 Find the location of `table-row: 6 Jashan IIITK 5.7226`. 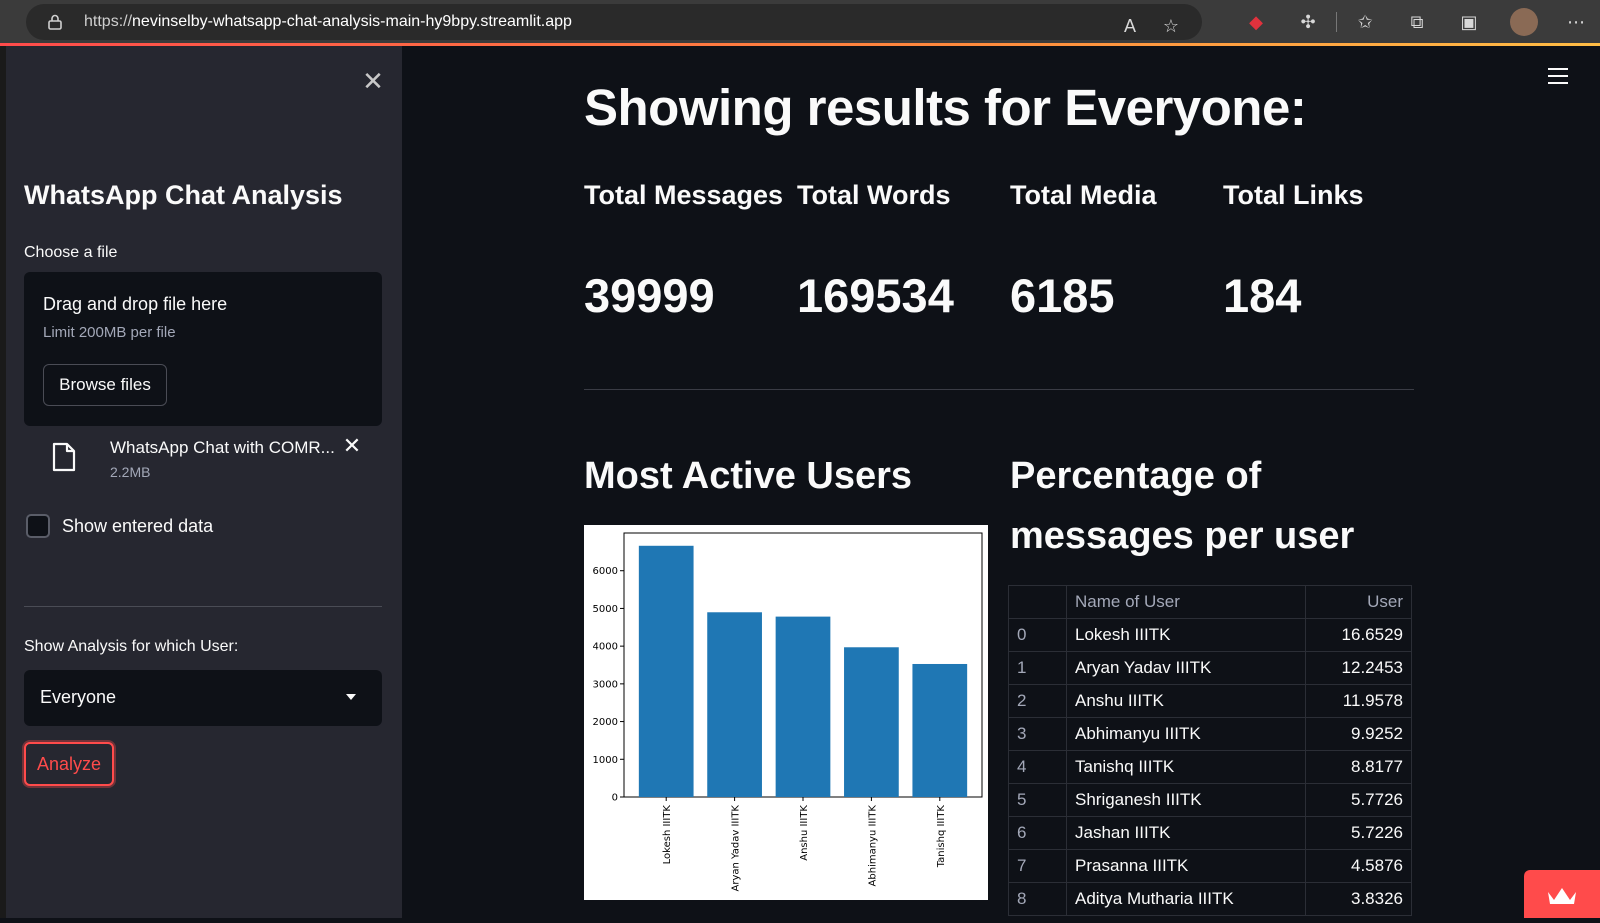

table-row: 6 Jashan IIITK 5.7226 is located at coordinates (1210, 833).